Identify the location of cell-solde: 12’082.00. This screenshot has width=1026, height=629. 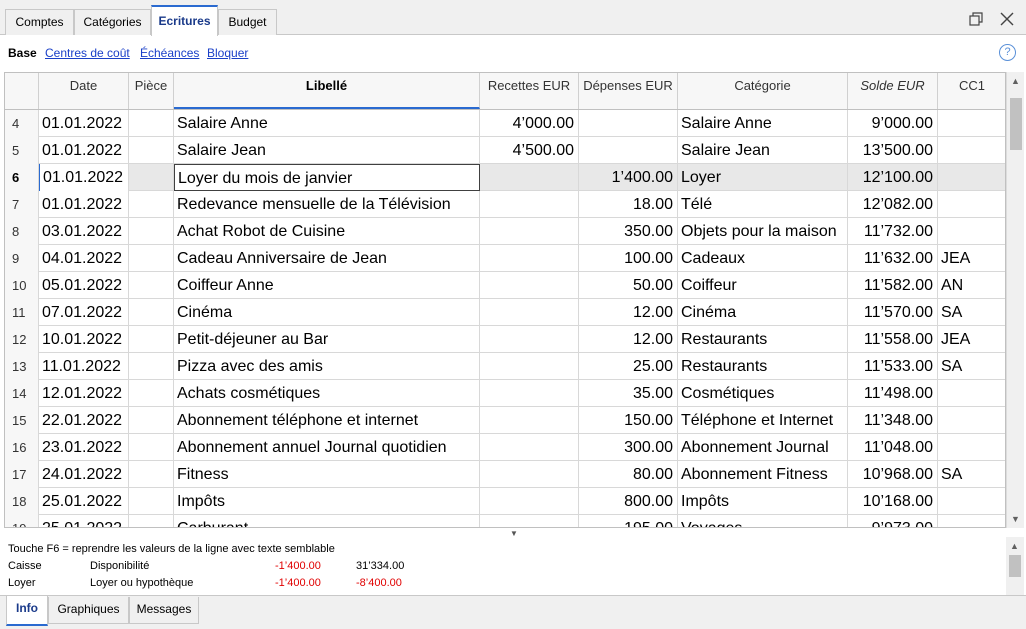
(893, 204).